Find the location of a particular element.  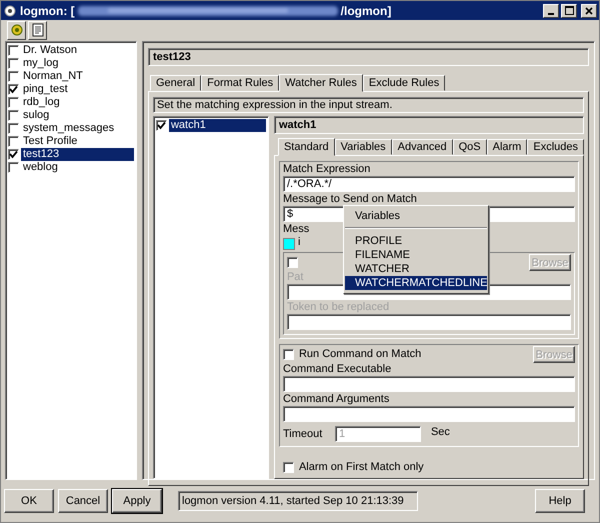

window-title: /logmon] is located at coordinates (366, 11).